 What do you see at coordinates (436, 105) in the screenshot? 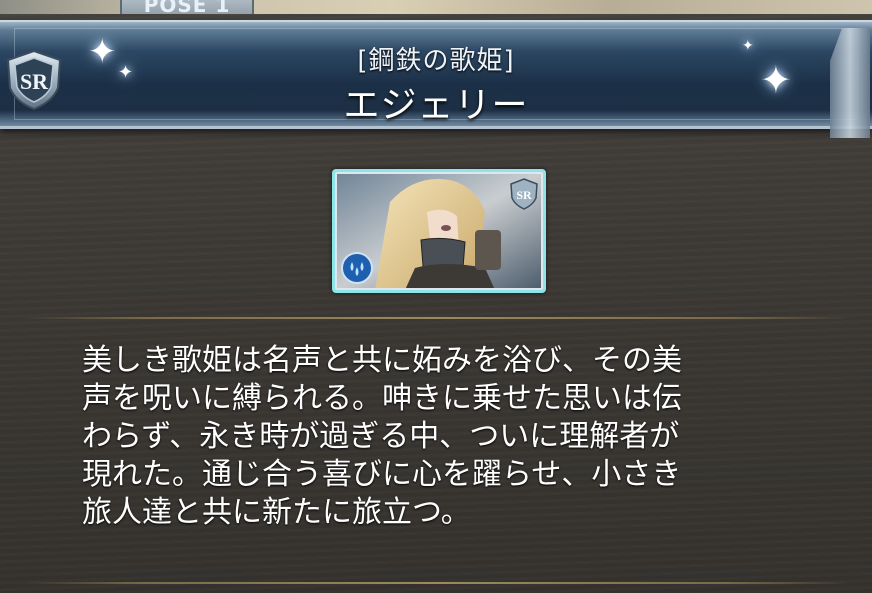
I see `character-name: エジェリー` at bounding box center [436, 105].